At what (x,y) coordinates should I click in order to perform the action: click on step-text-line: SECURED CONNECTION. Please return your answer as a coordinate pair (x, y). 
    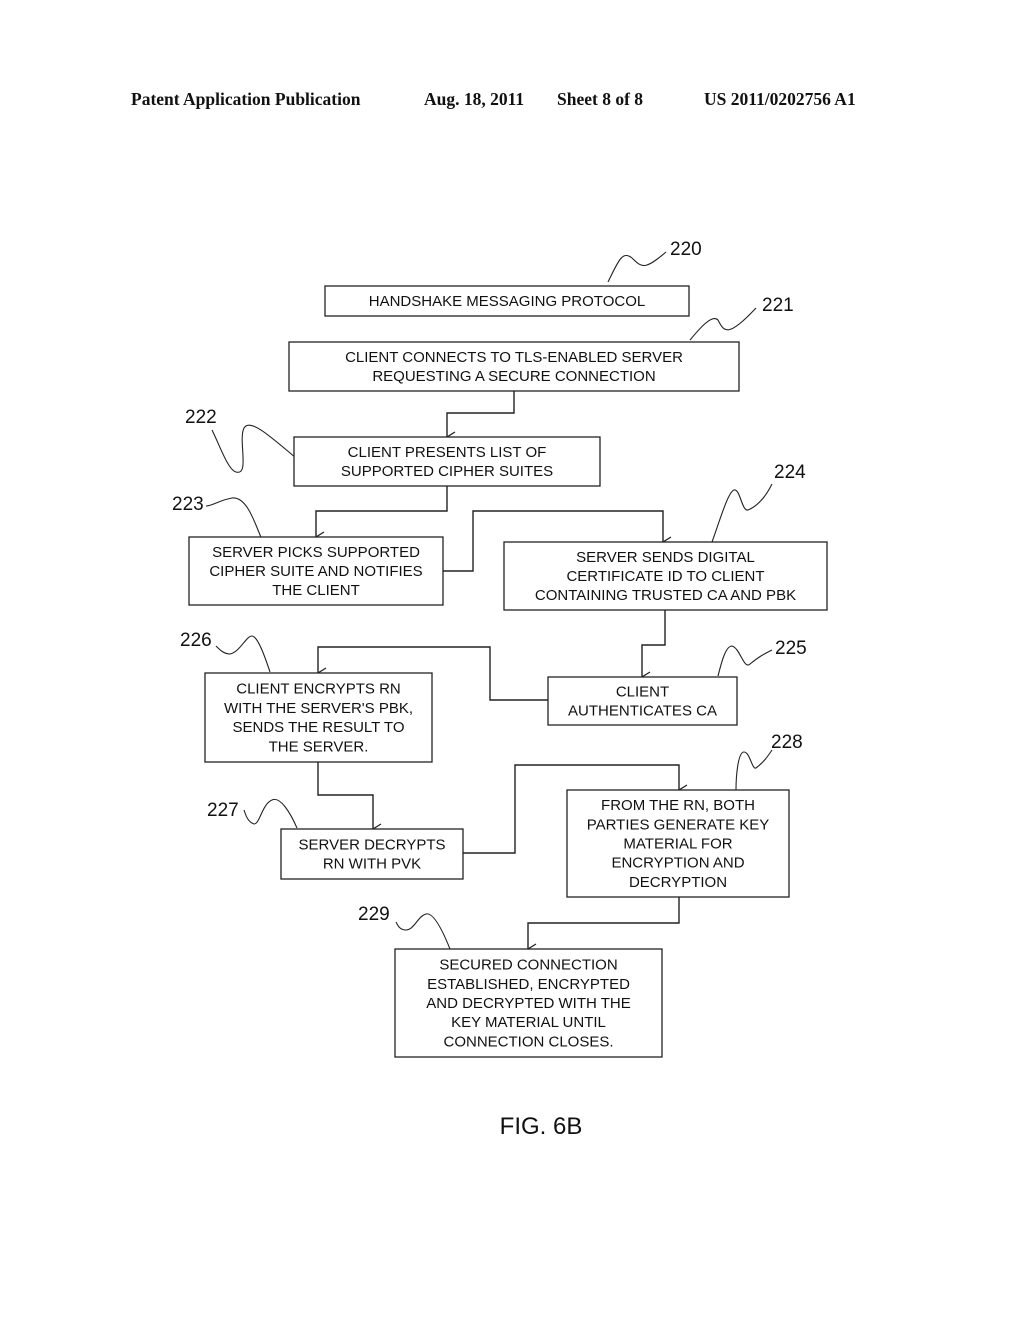
    Looking at the image, I should click on (528, 965).